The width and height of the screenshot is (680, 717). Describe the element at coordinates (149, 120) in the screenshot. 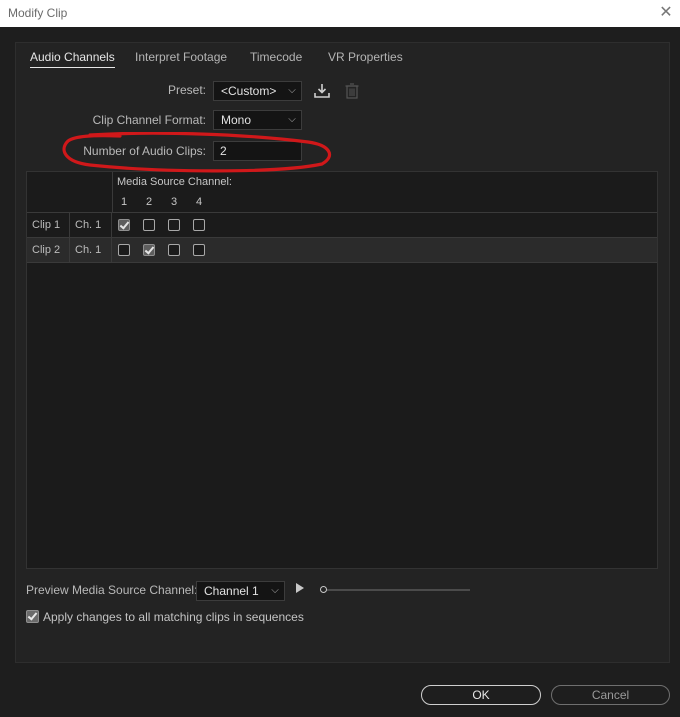

I see `channel-format-label: Clip Channel Format:` at that location.